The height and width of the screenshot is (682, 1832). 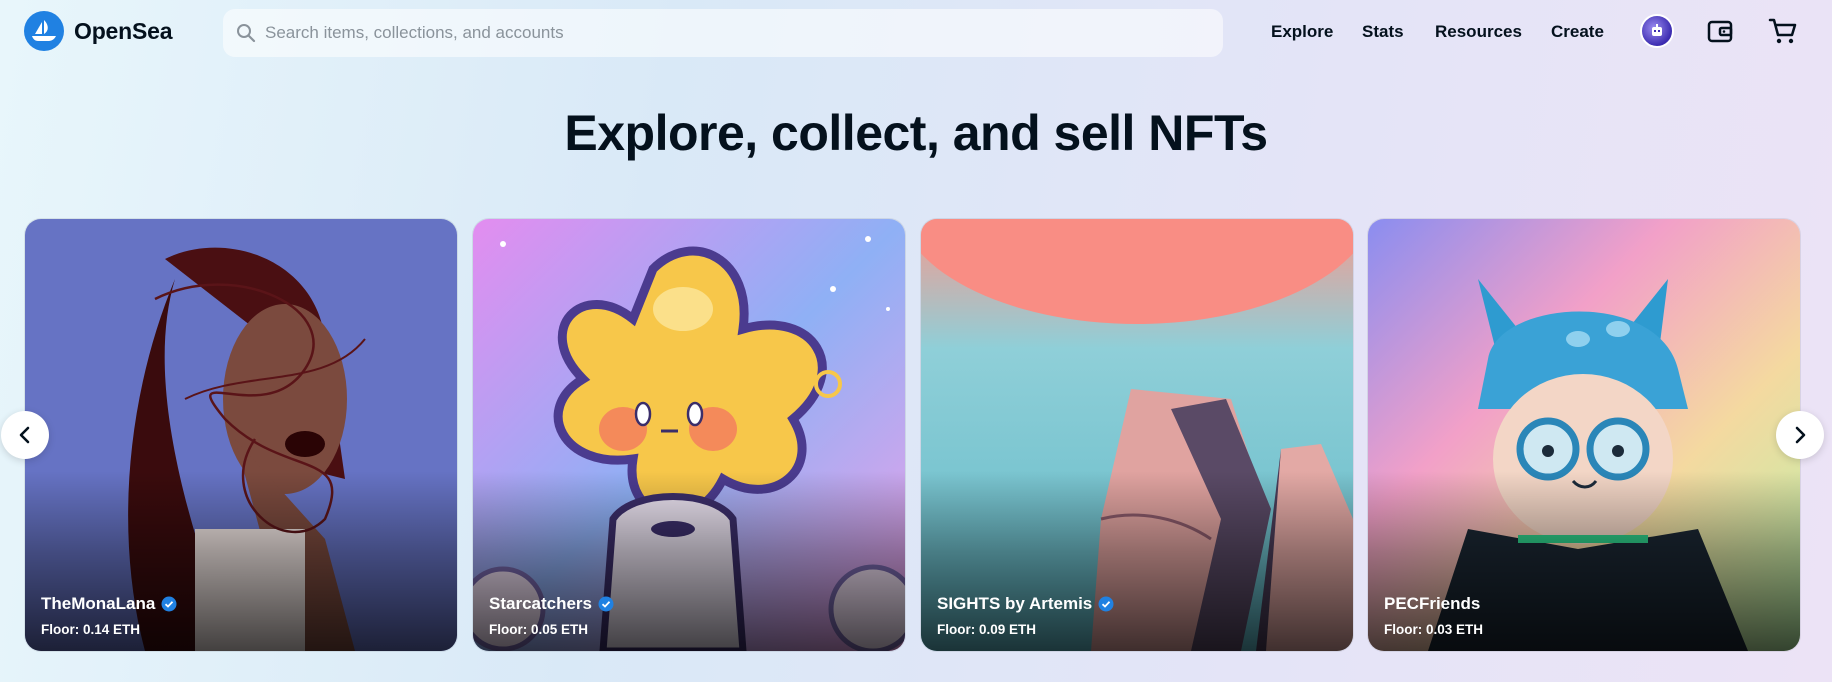 I want to click on search-bar, so click(x=723, y=33).